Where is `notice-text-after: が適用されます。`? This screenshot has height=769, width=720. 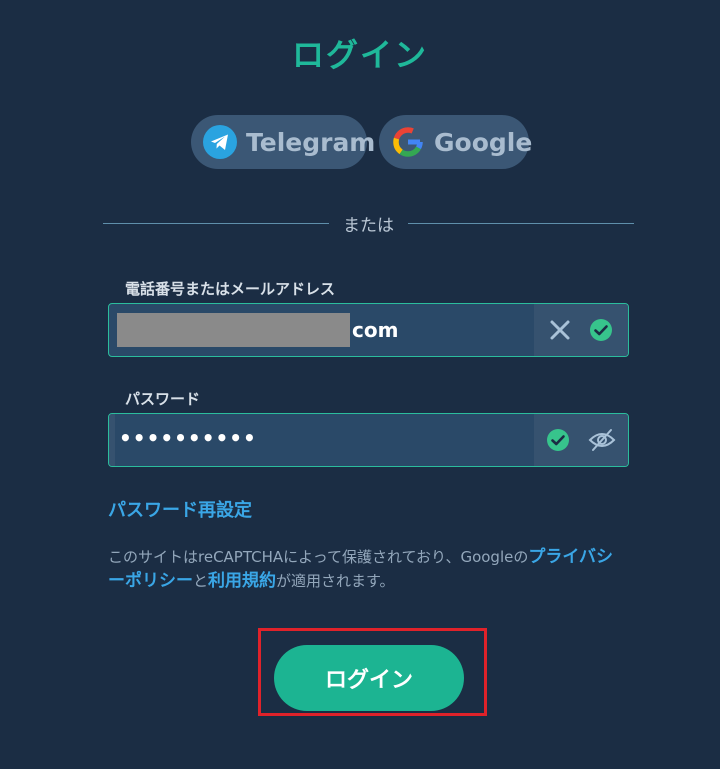
notice-text-after: が適用されます。 is located at coordinates (335, 581).